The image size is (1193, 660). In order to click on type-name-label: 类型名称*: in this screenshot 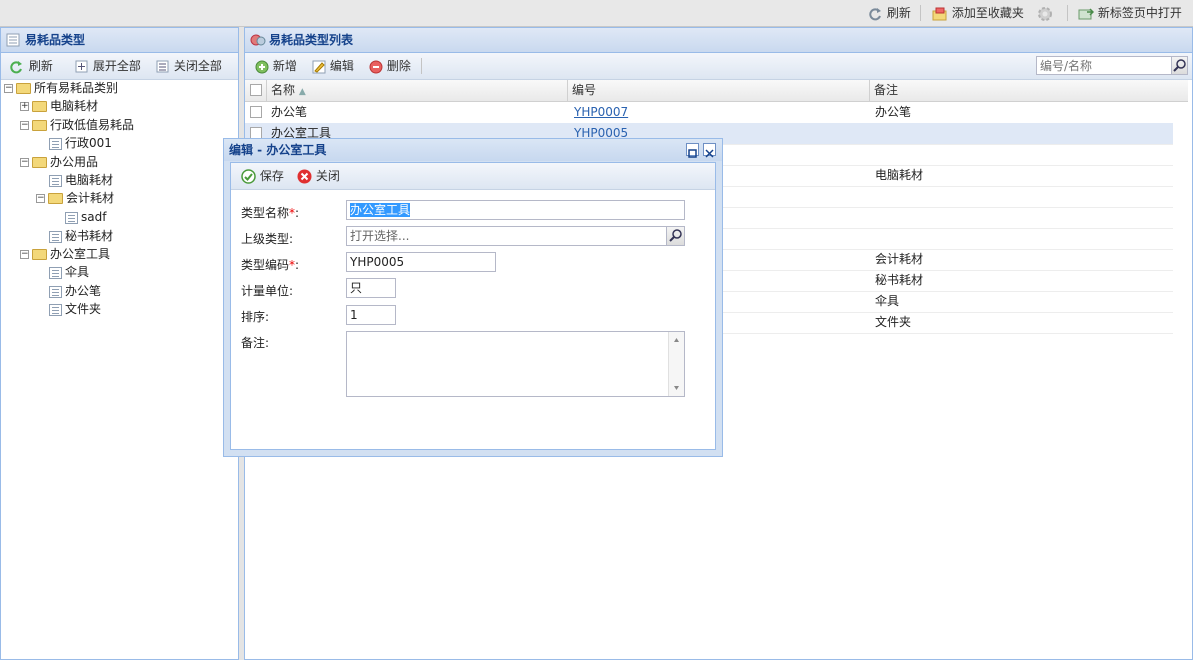, I will do `click(270, 212)`.